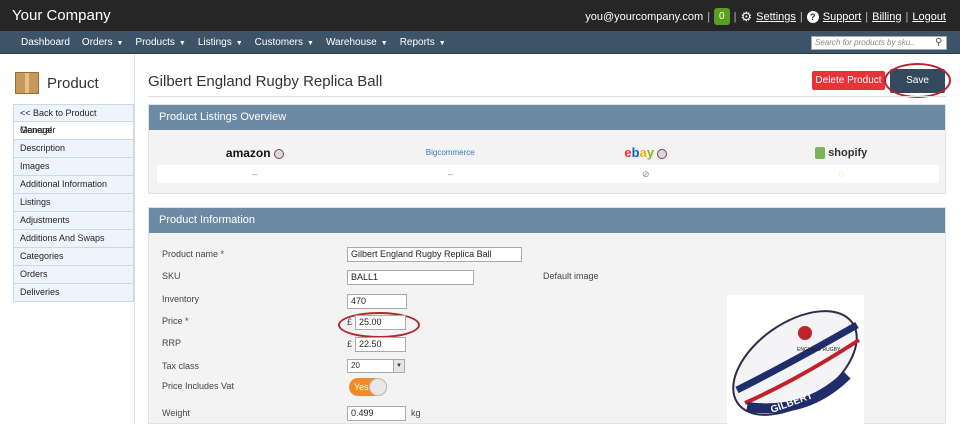 The width and height of the screenshot is (960, 433). I want to click on billing-link: Billing, so click(886, 17).